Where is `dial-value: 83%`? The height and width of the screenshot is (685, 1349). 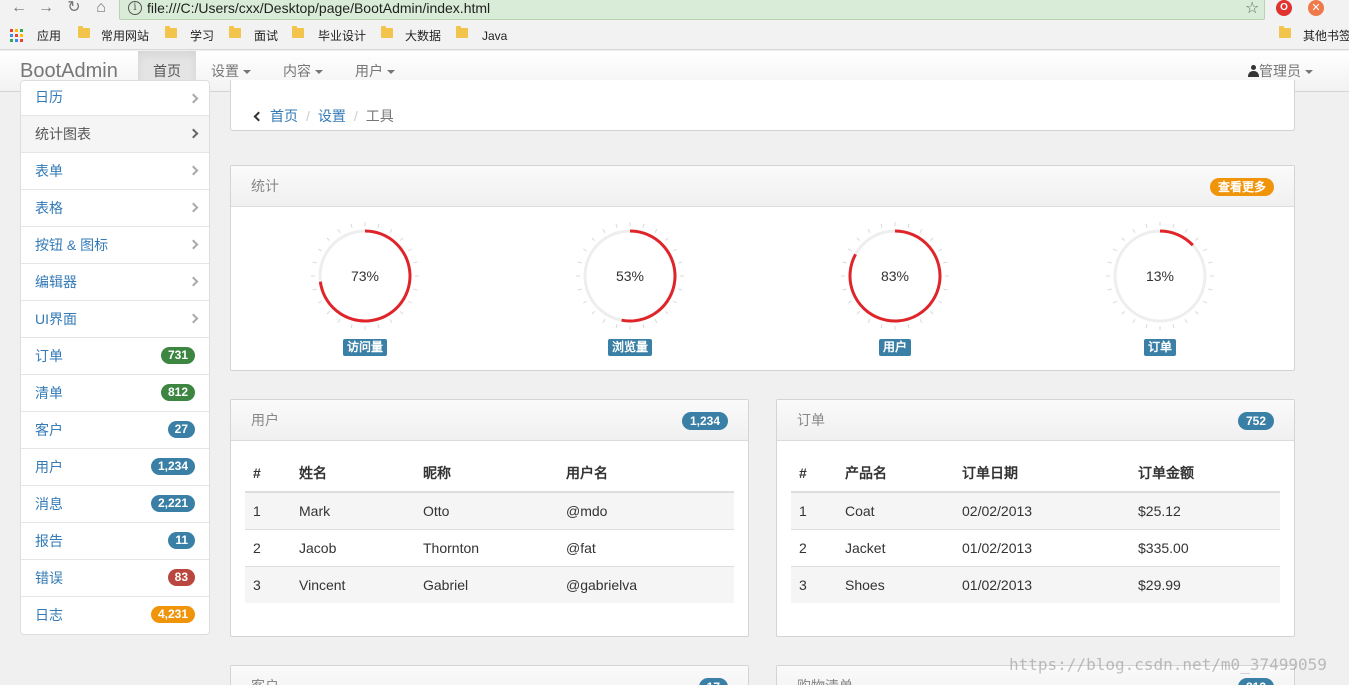 dial-value: 83% is located at coordinates (895, 276).